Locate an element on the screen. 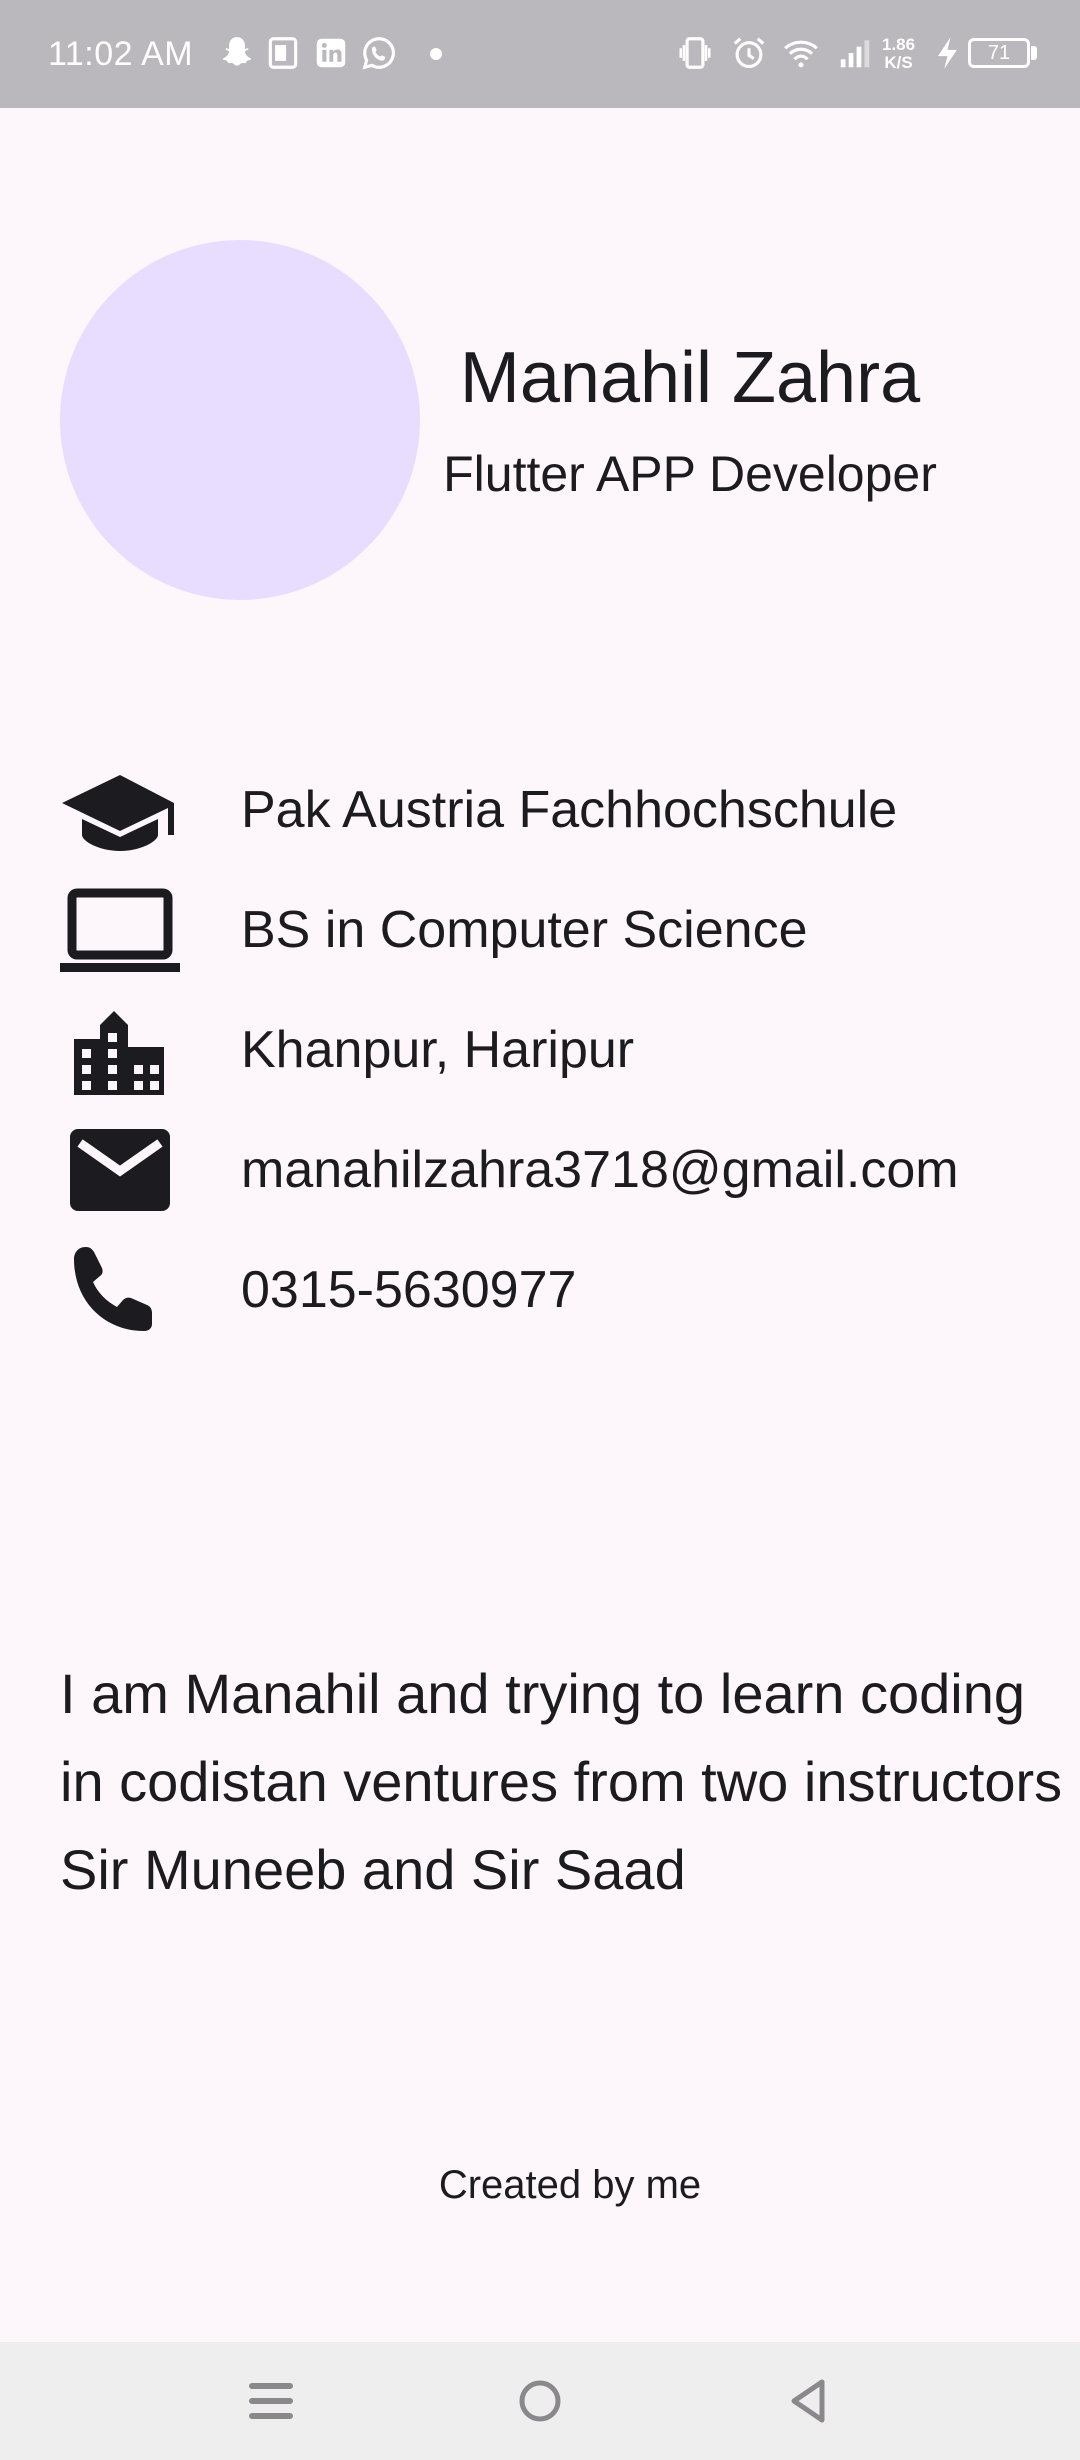  laptop-icon is located at coordinates (120, 930).